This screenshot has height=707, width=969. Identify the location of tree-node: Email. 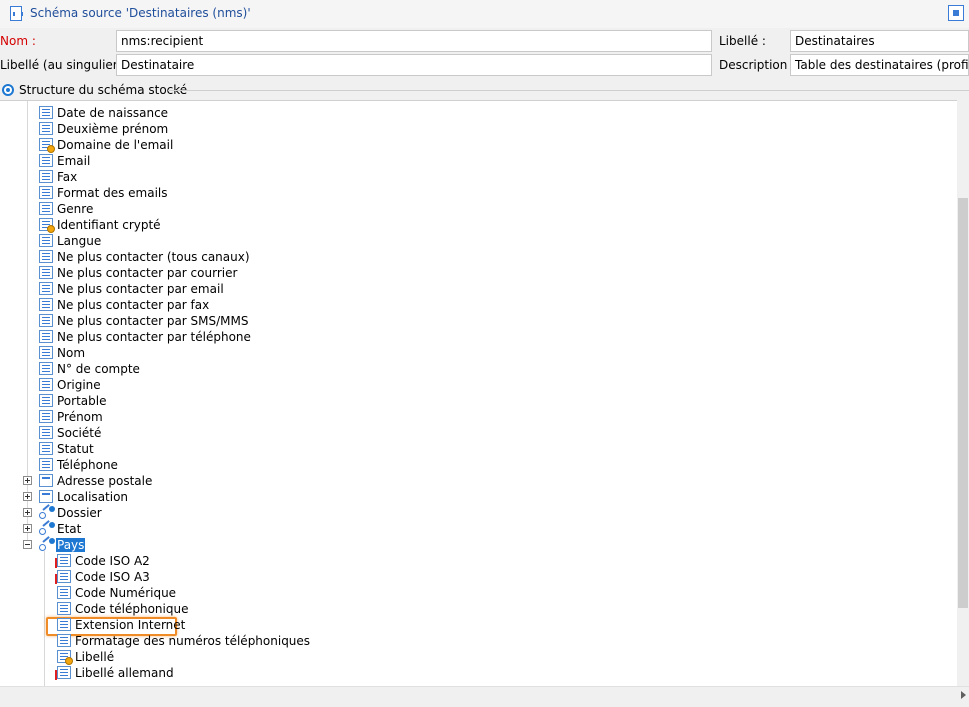
(470, 161).